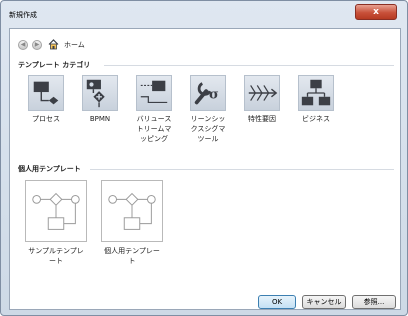 The image size is (408, 316). Describe the element at coordinates (277, 302) in the screenshot. I see `ok-button: OK` at that location.